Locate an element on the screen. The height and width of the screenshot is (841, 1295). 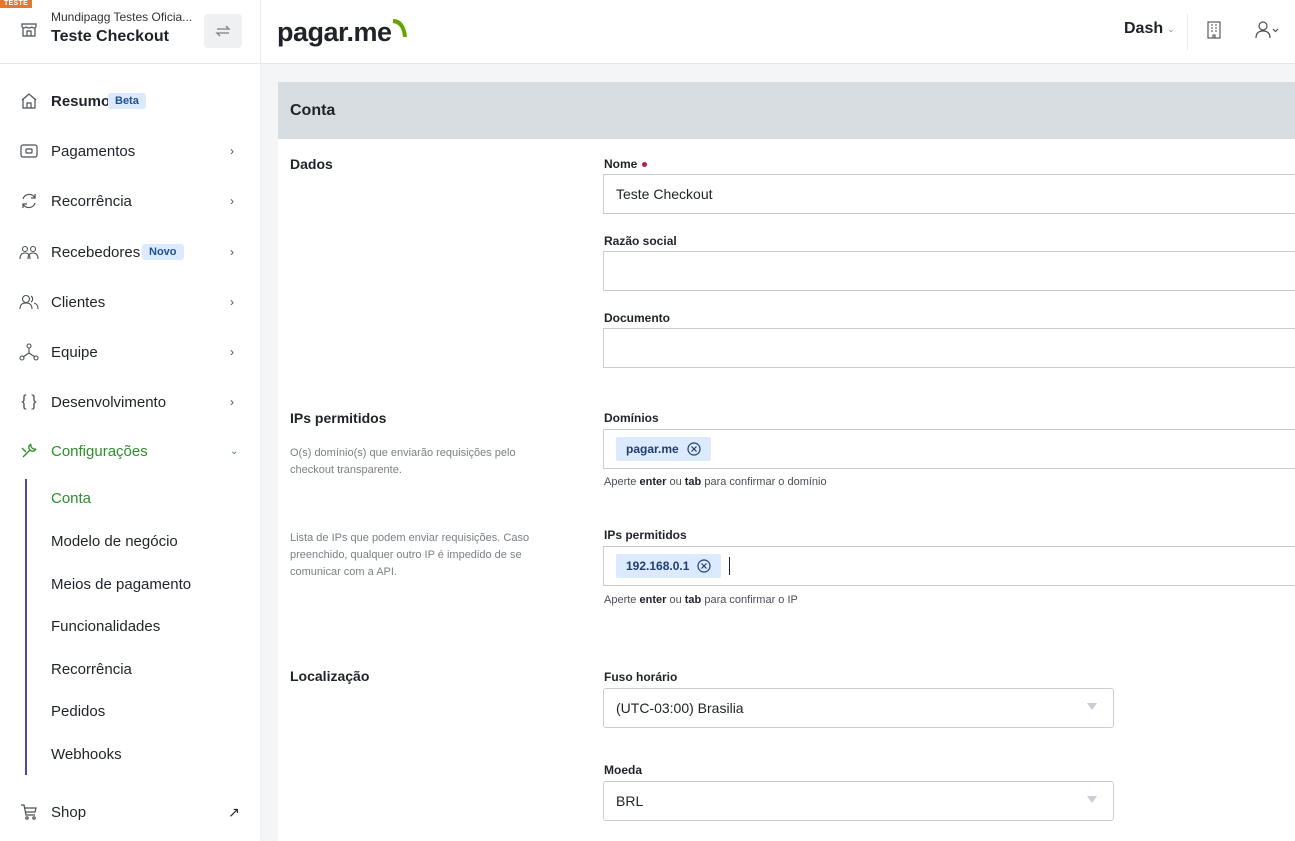
fuso-horario-label: Fuso horário is located at coordinates (641, 677).